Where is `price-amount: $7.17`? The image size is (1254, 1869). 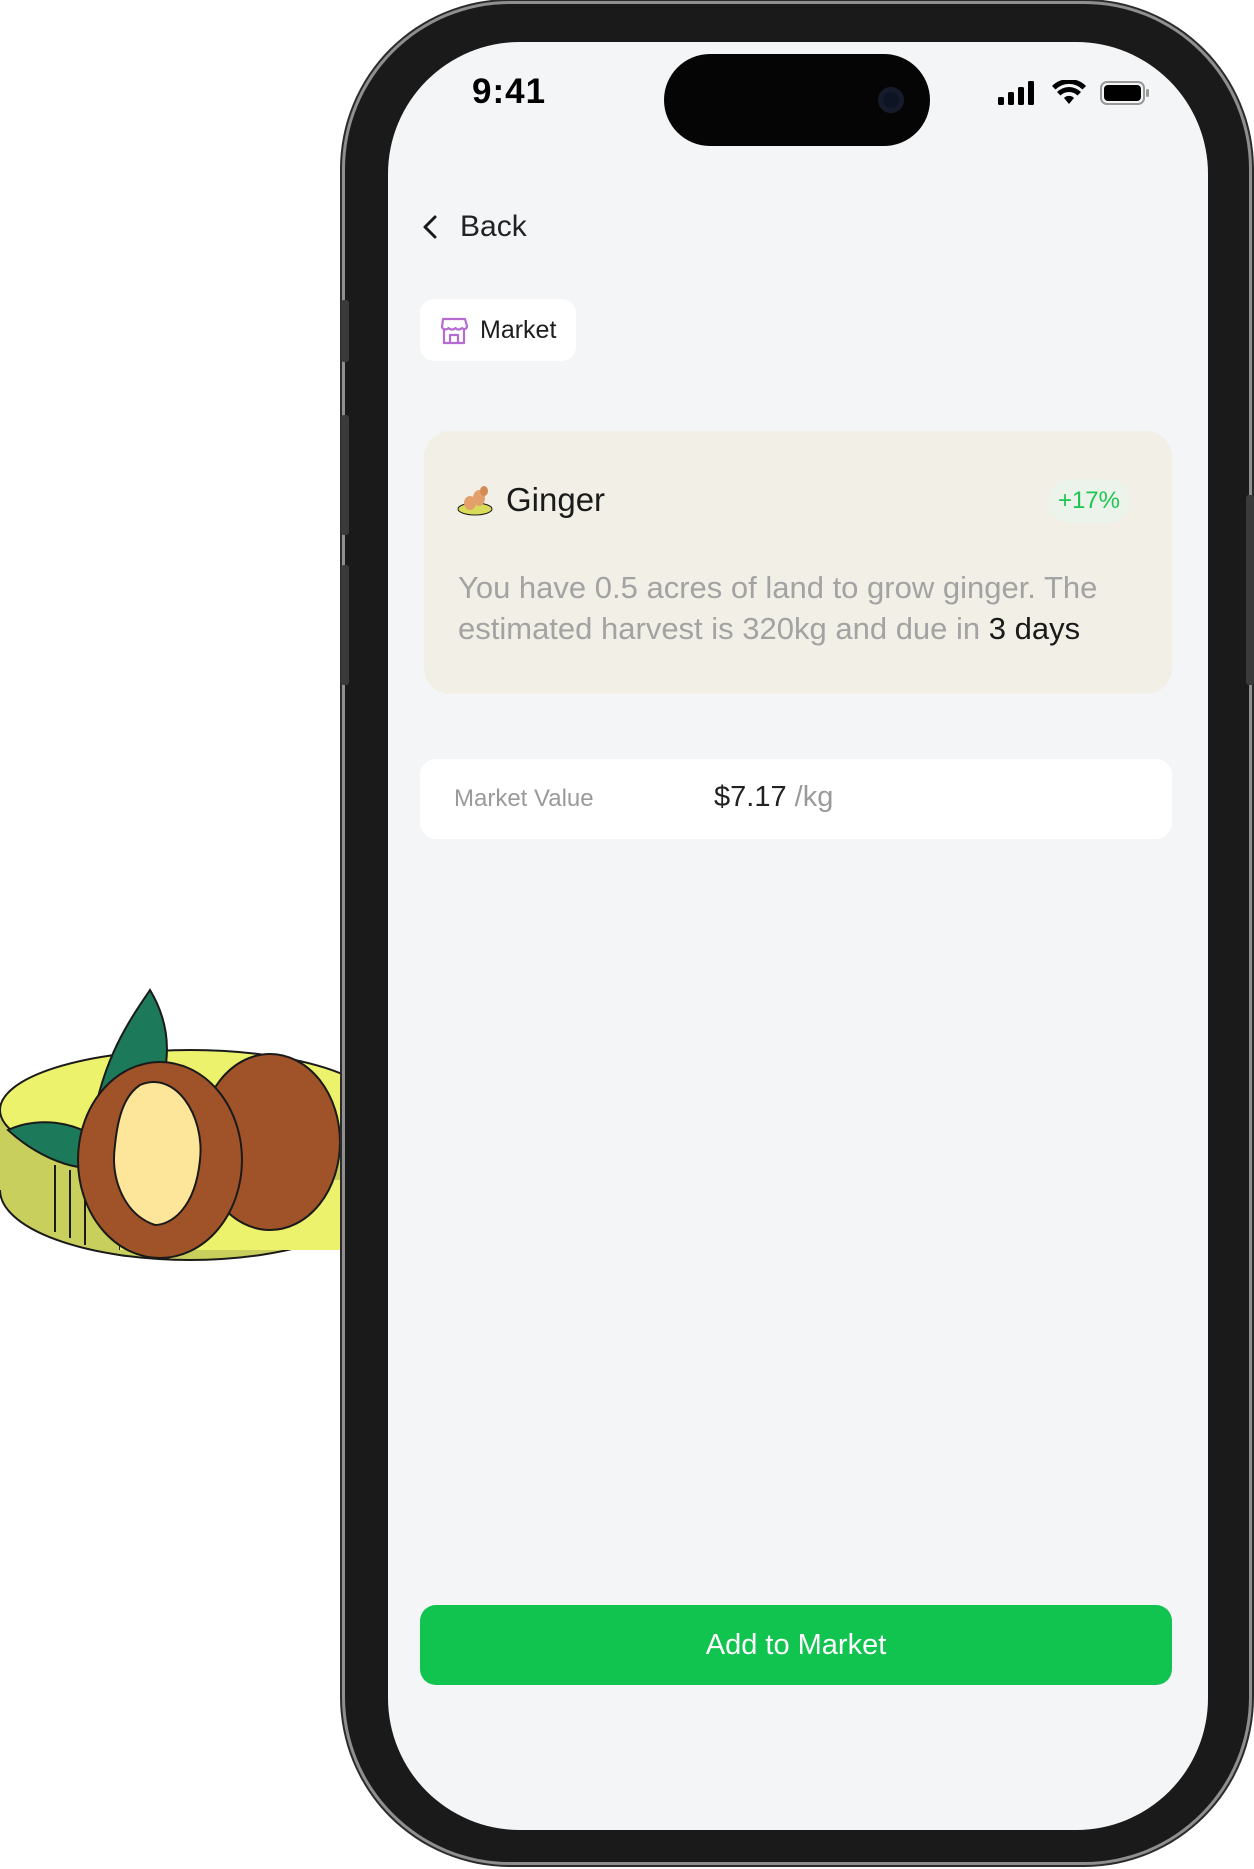 price-amount: $7.17 is located at coordinates (750, 797).